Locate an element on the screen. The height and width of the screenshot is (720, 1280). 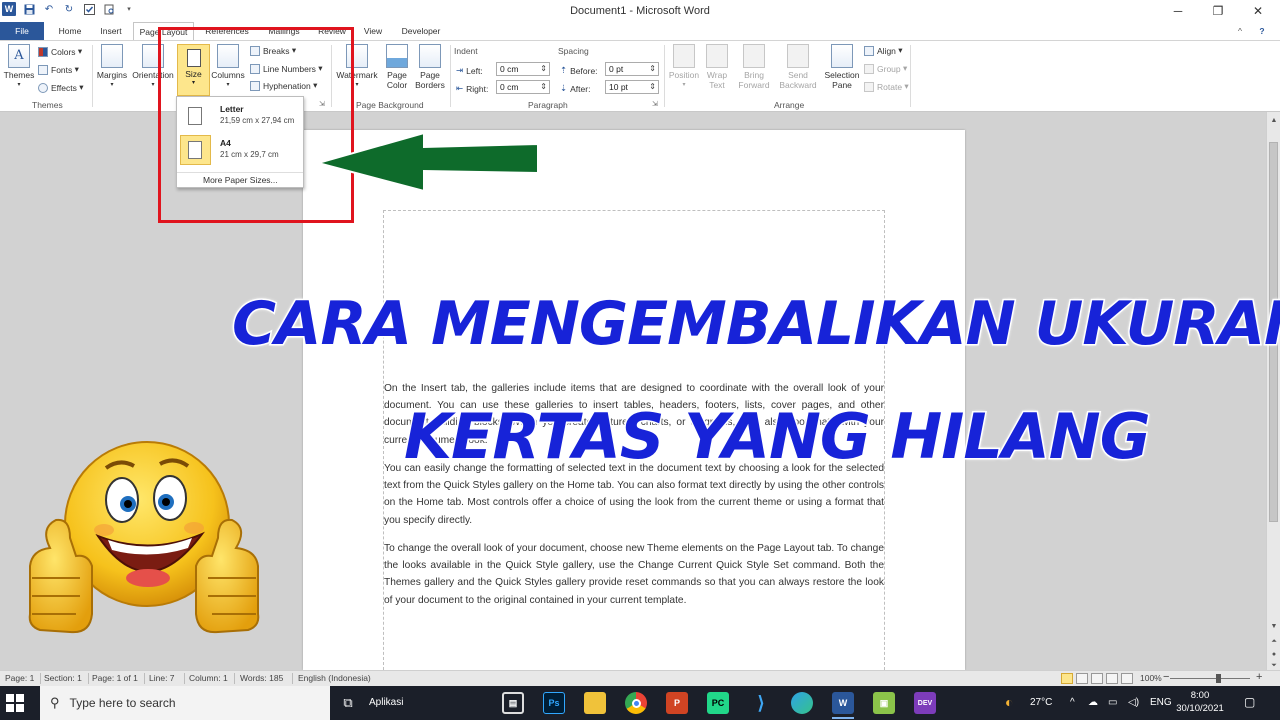
volume-icon: ◁) is located at coordinates (1133, 702).